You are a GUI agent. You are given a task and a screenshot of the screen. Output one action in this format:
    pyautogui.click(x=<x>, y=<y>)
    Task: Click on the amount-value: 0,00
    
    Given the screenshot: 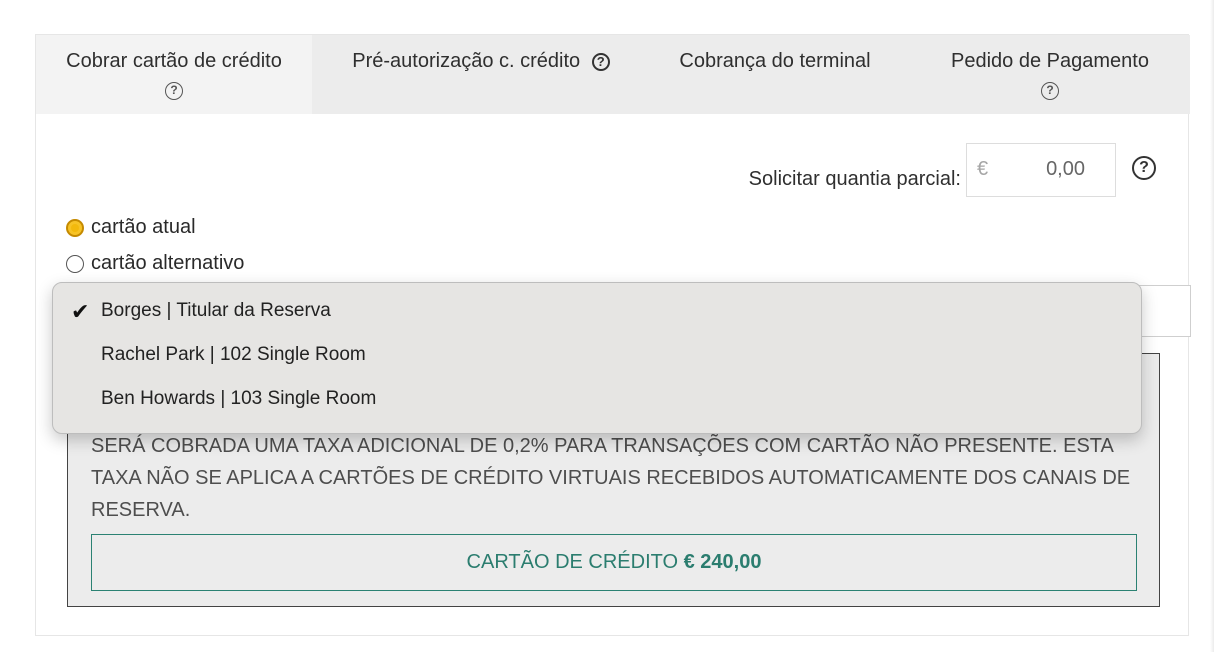 What is the action you would take?
    pyautogui.click(x=1065, y=169)
    